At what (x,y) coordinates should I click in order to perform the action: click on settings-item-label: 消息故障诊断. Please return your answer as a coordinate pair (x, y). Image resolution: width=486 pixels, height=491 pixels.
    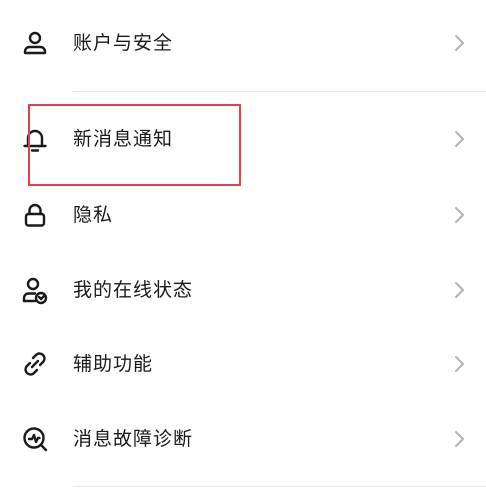
    Looking at the image, I should click on (133, 439).